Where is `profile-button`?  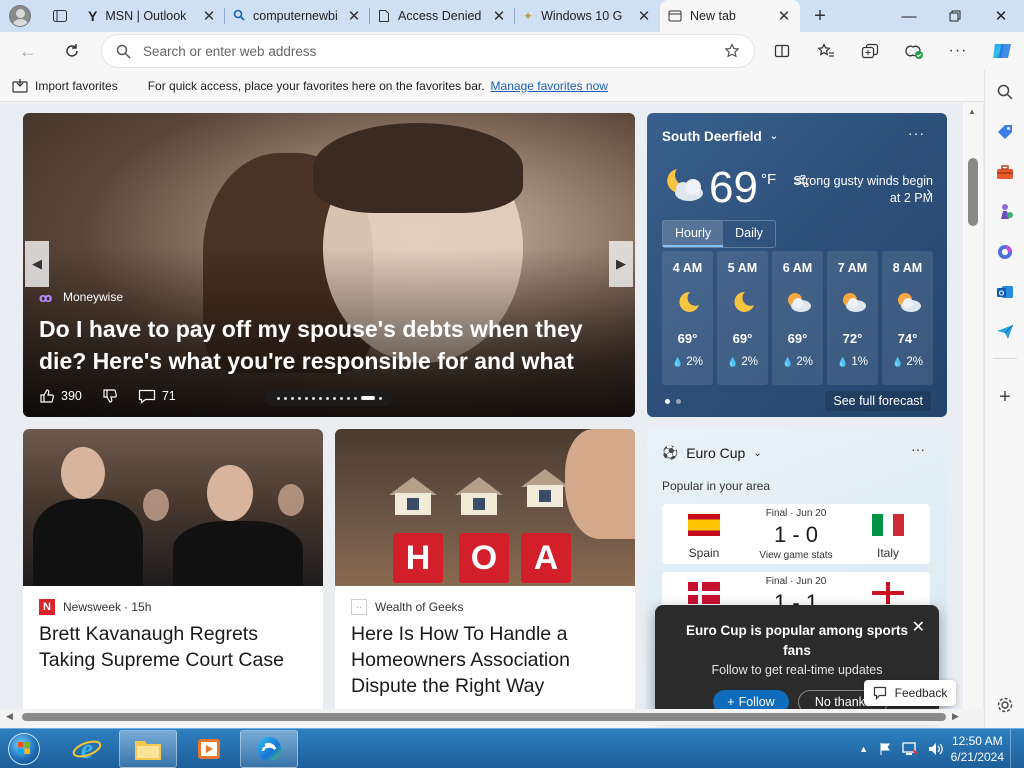
profile-button is located at coordinates (20, 16).